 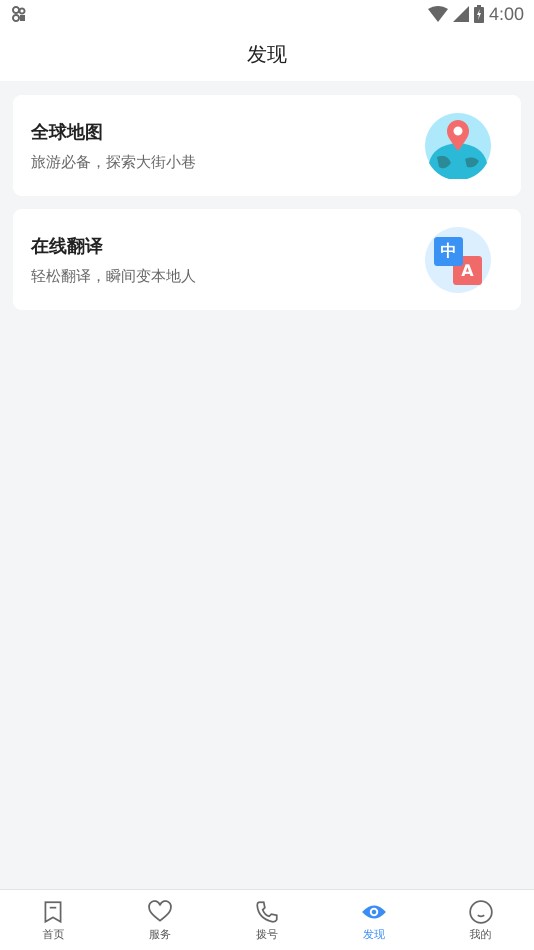 I want to click on nav-tab: 我的, so click(x=480, y=920).